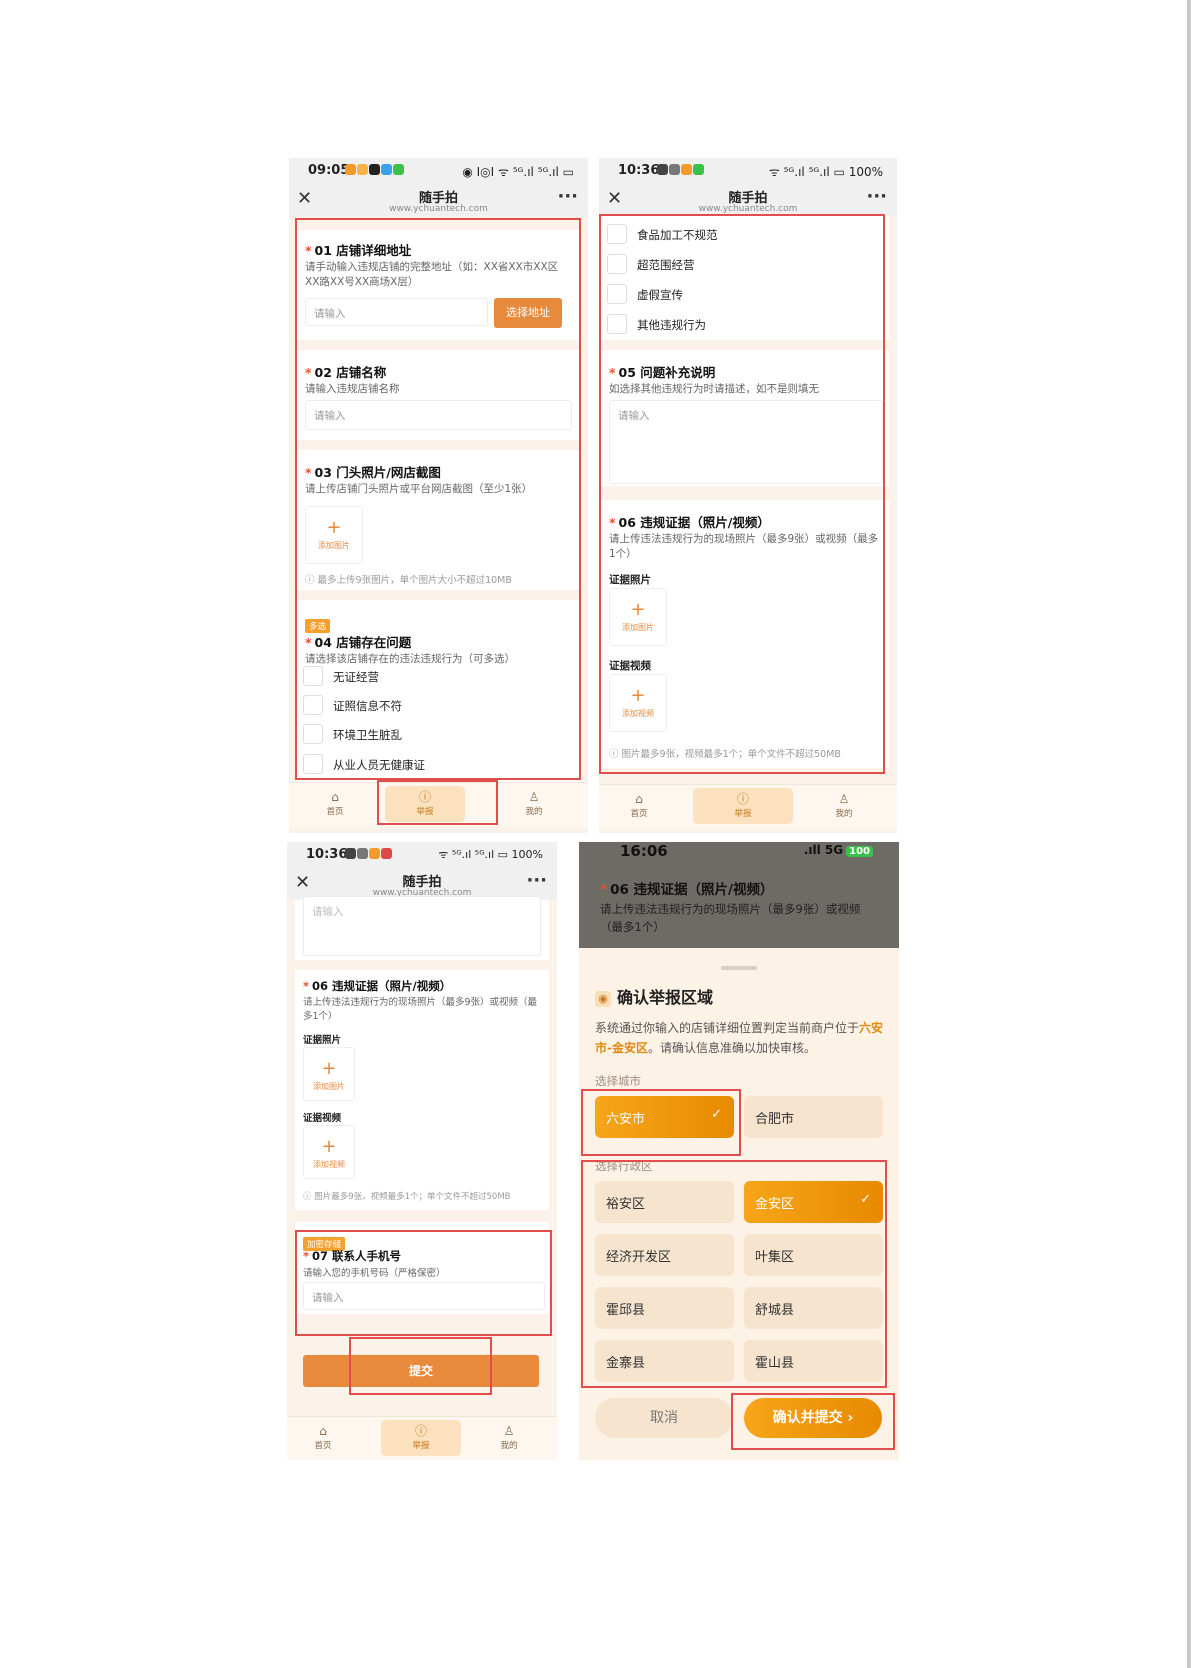 Image resolution: width=1191 pixels, height=1668 pixels. I want to click on question-05-card-cut: 请输入, so click(422, 928).